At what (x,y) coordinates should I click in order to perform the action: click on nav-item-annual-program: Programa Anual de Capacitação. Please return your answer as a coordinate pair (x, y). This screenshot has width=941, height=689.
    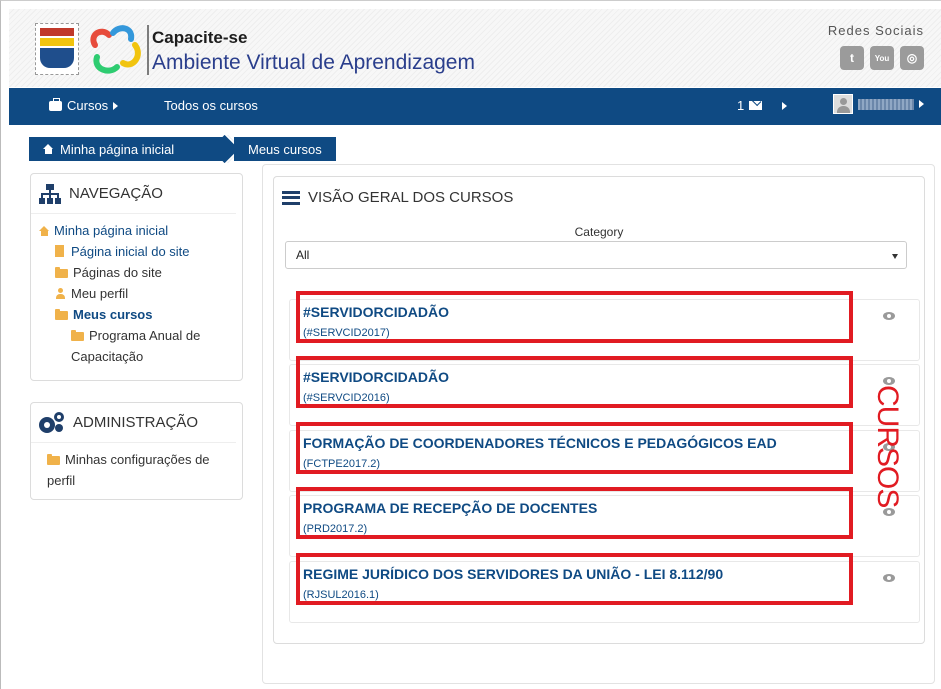
    Looking at the image, I should click on (136, 346).